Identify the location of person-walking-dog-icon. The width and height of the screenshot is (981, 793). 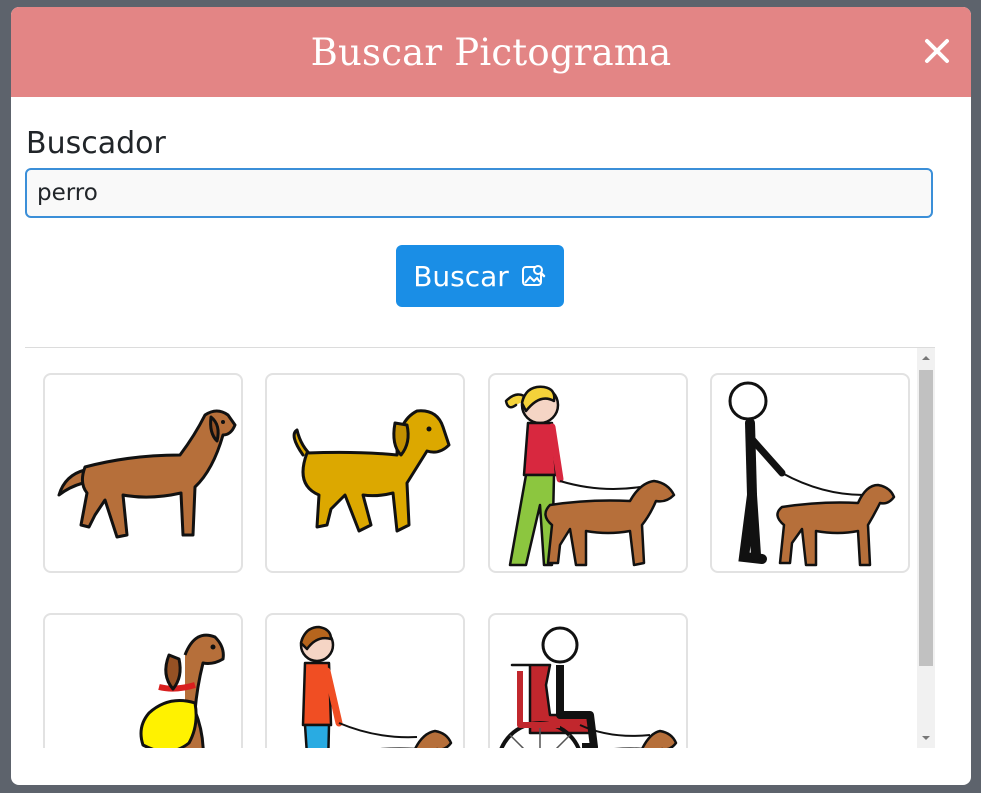
(812, 474).